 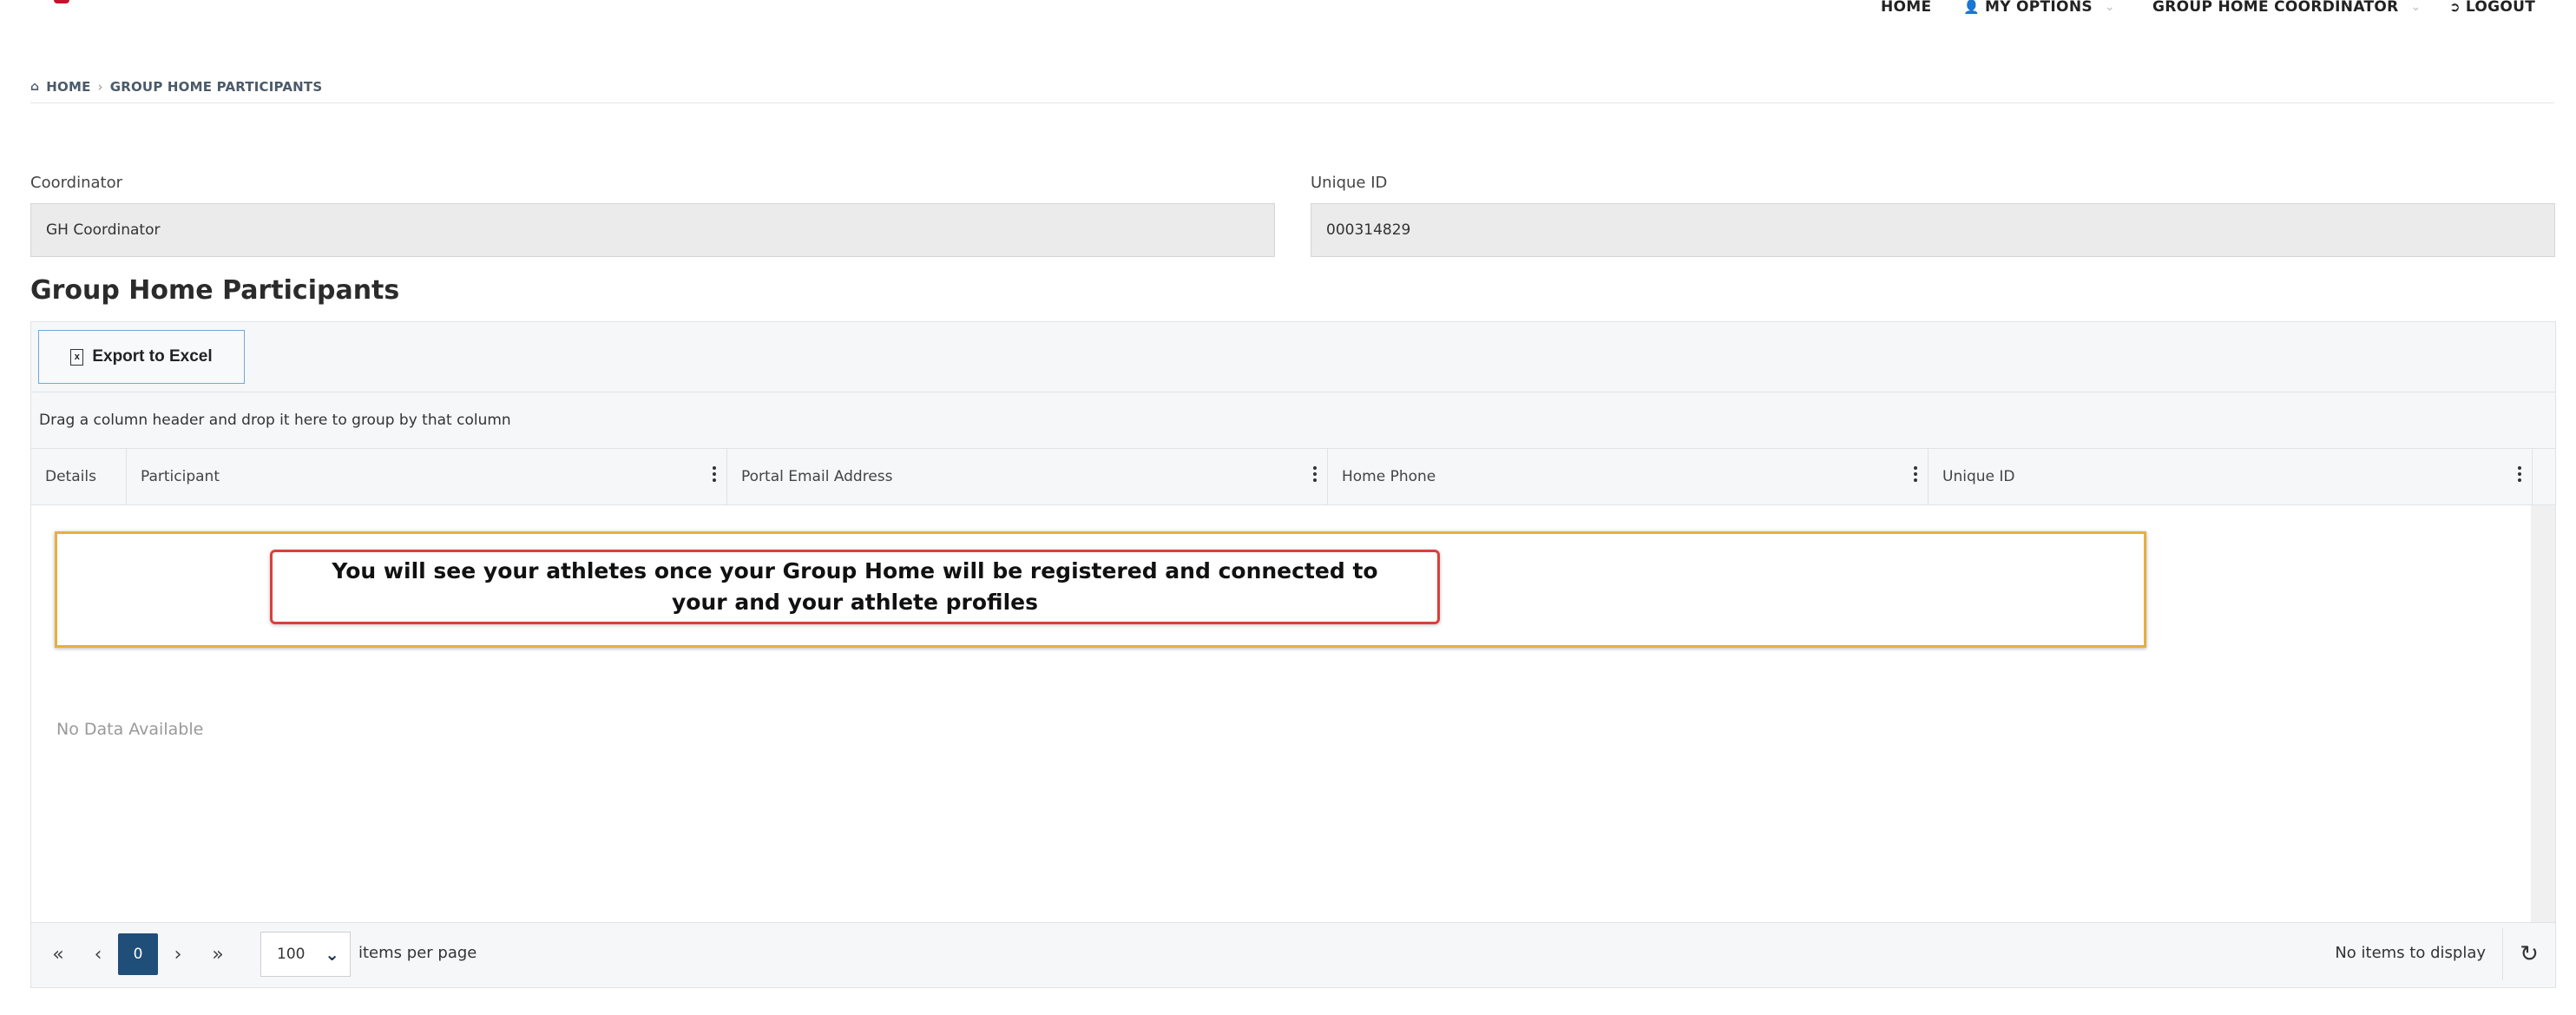 What do you see at coordinates (2500, 8) in the screenshot?
I see `nav-logout-label: LOGOUT` at bounding box center [2500, 8].